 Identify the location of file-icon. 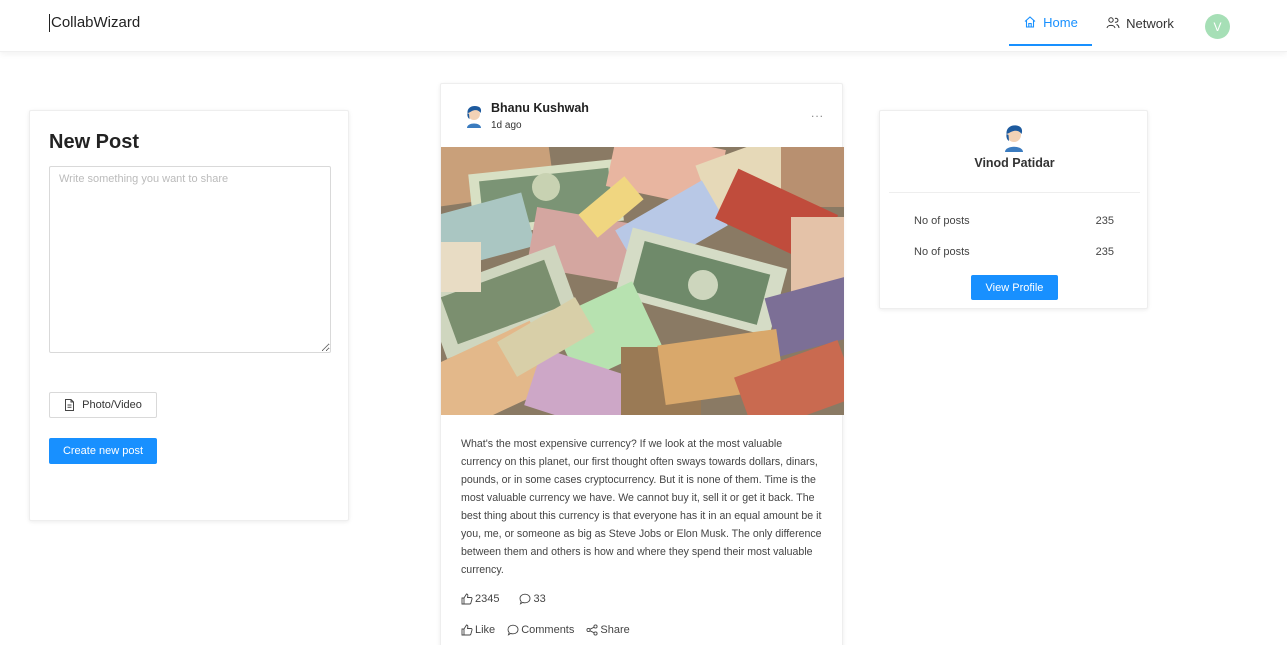
(69, 405).